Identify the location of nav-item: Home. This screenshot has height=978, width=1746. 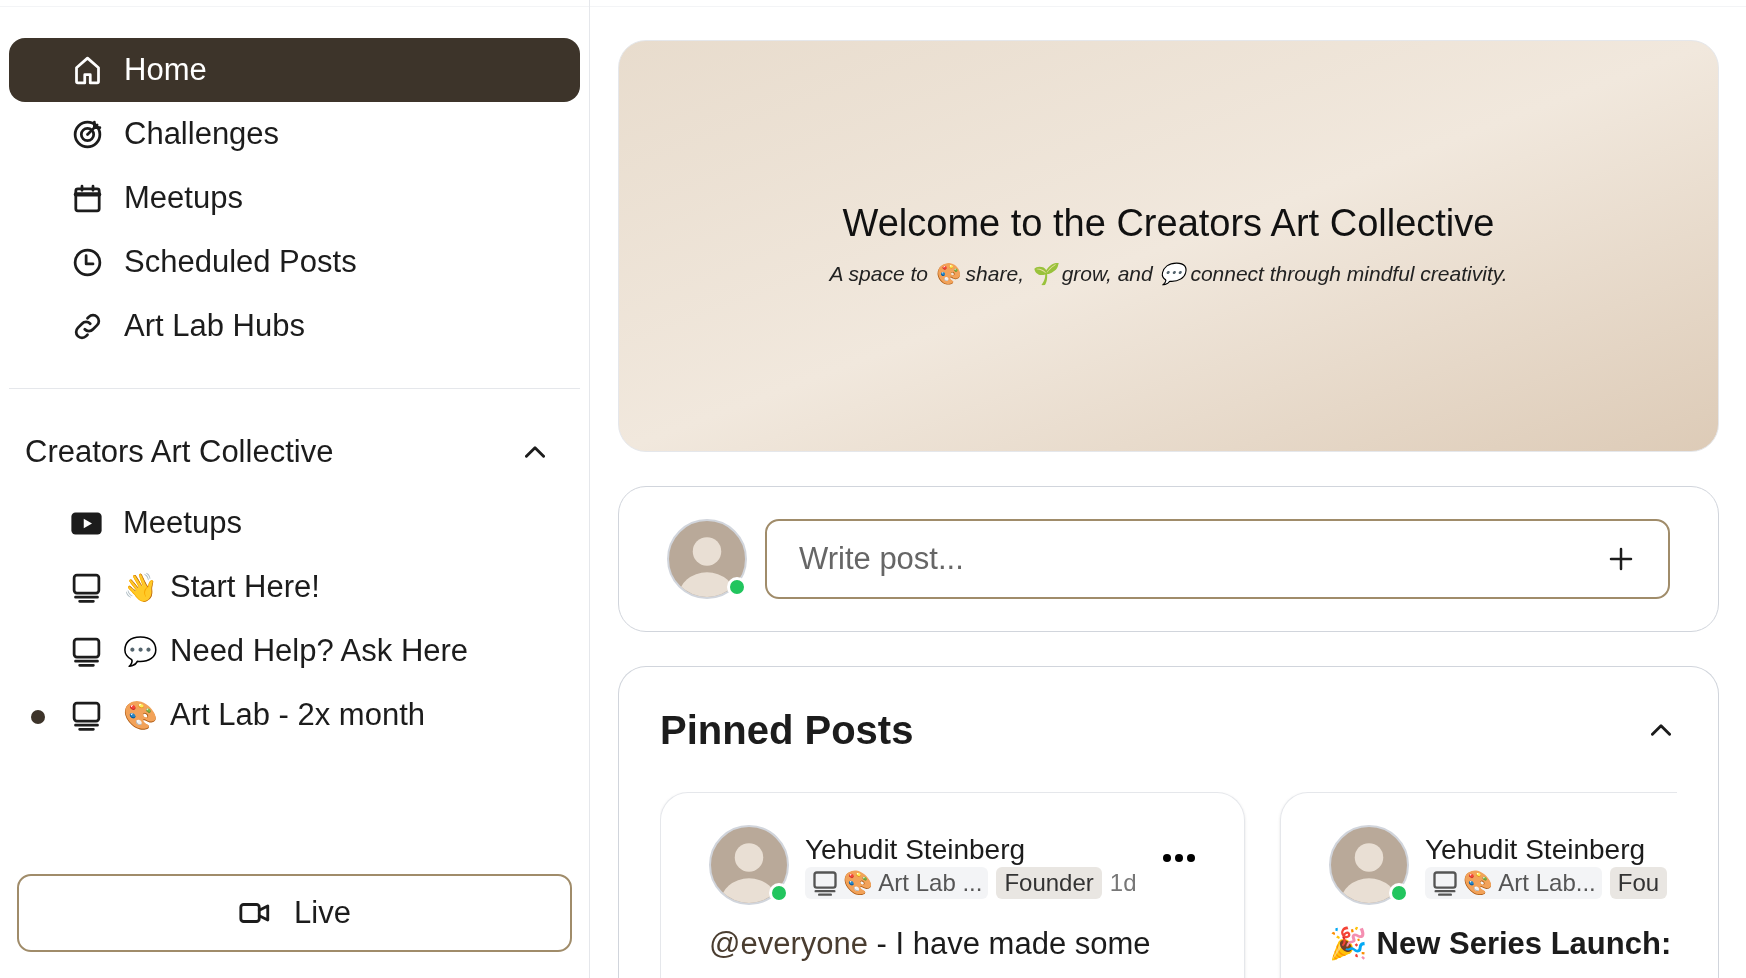
(294, 70).